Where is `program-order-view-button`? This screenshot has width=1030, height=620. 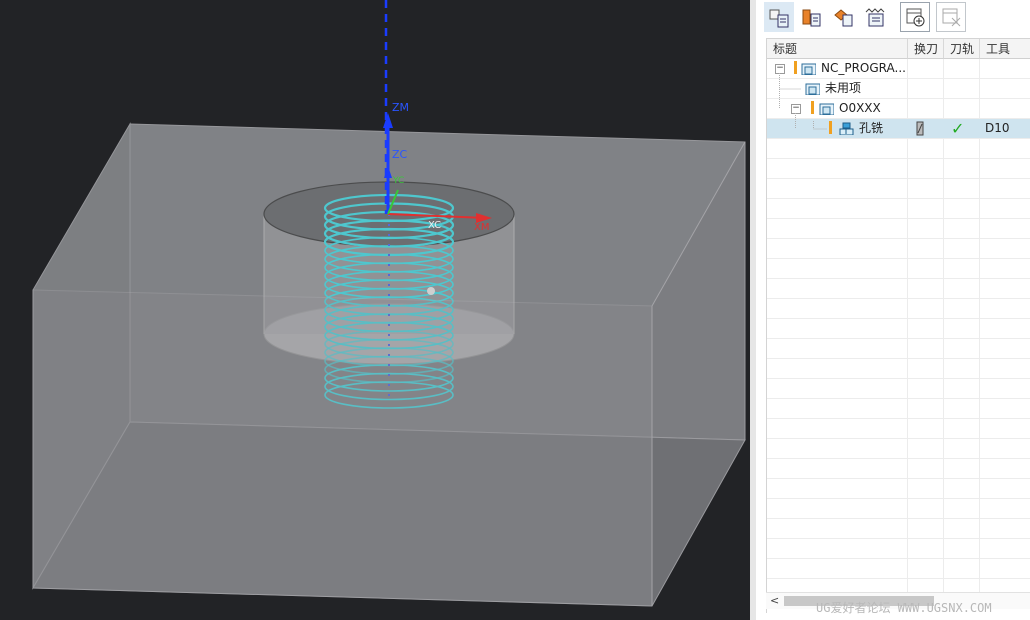
program-order-view-button is located at coordinates (779, 17).